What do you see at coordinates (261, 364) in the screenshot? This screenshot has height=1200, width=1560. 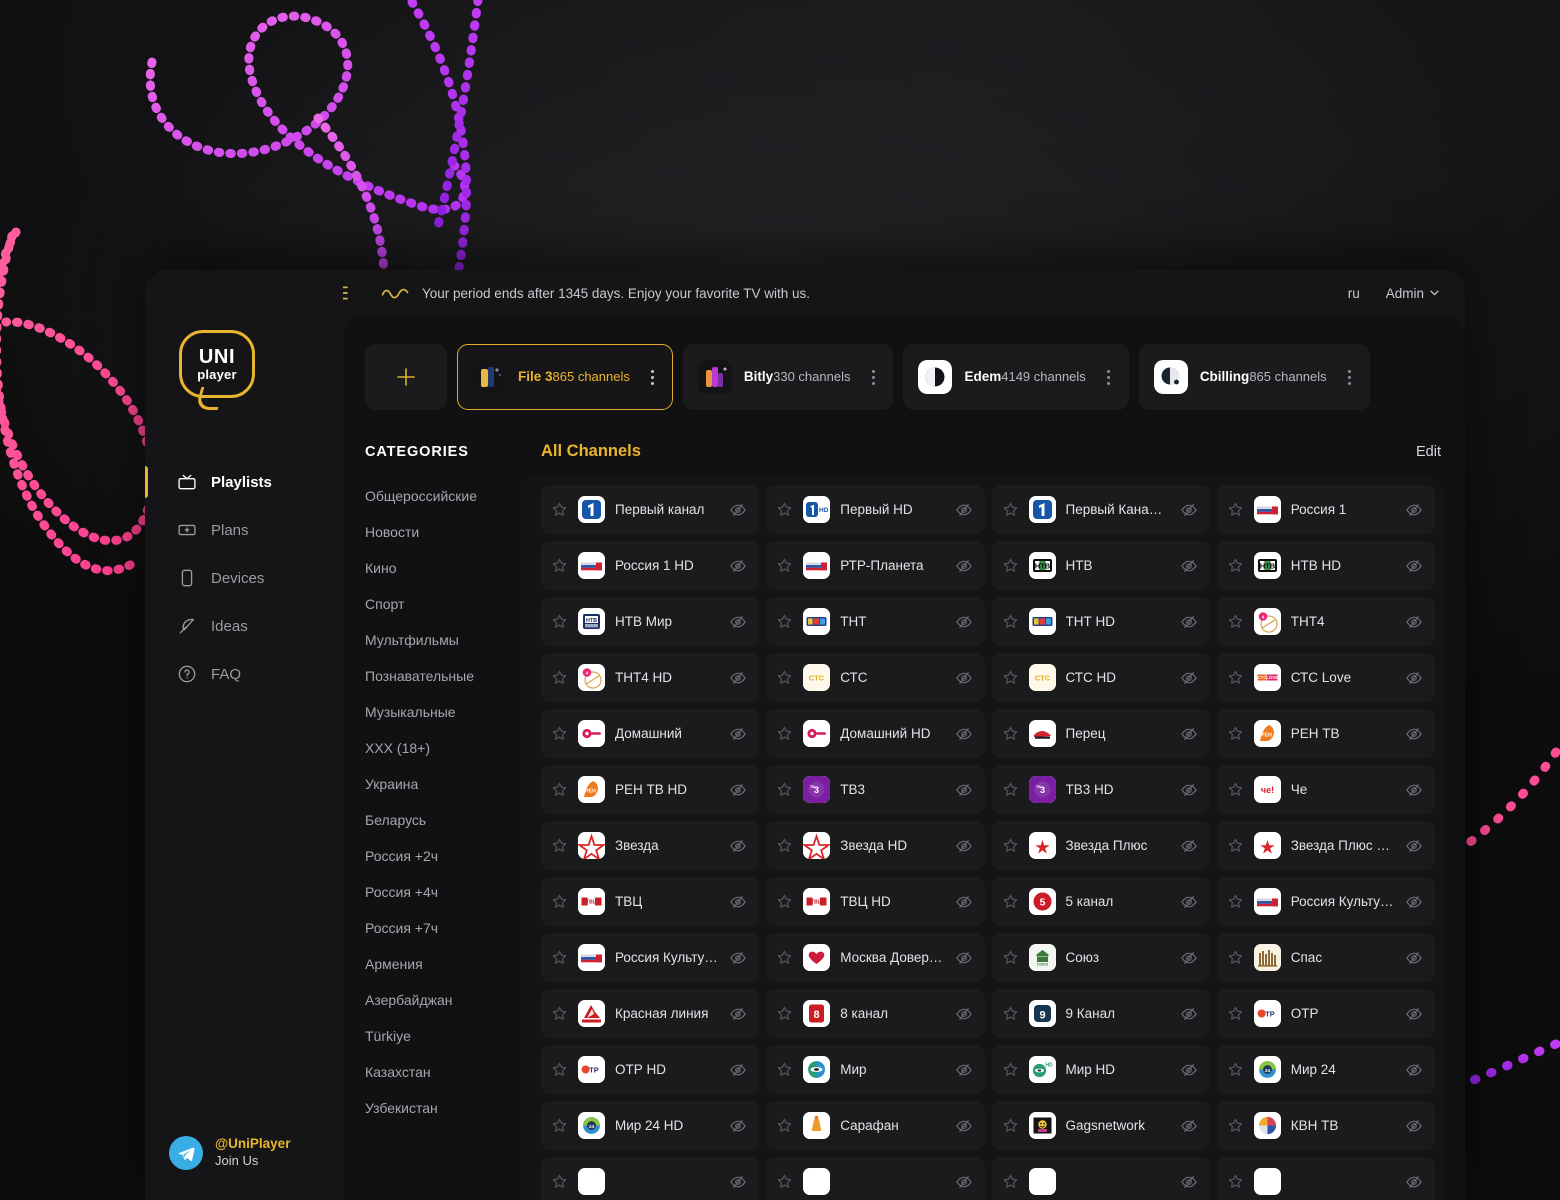 I see `app-logo: UNI player` at bounding box center [261, 364].